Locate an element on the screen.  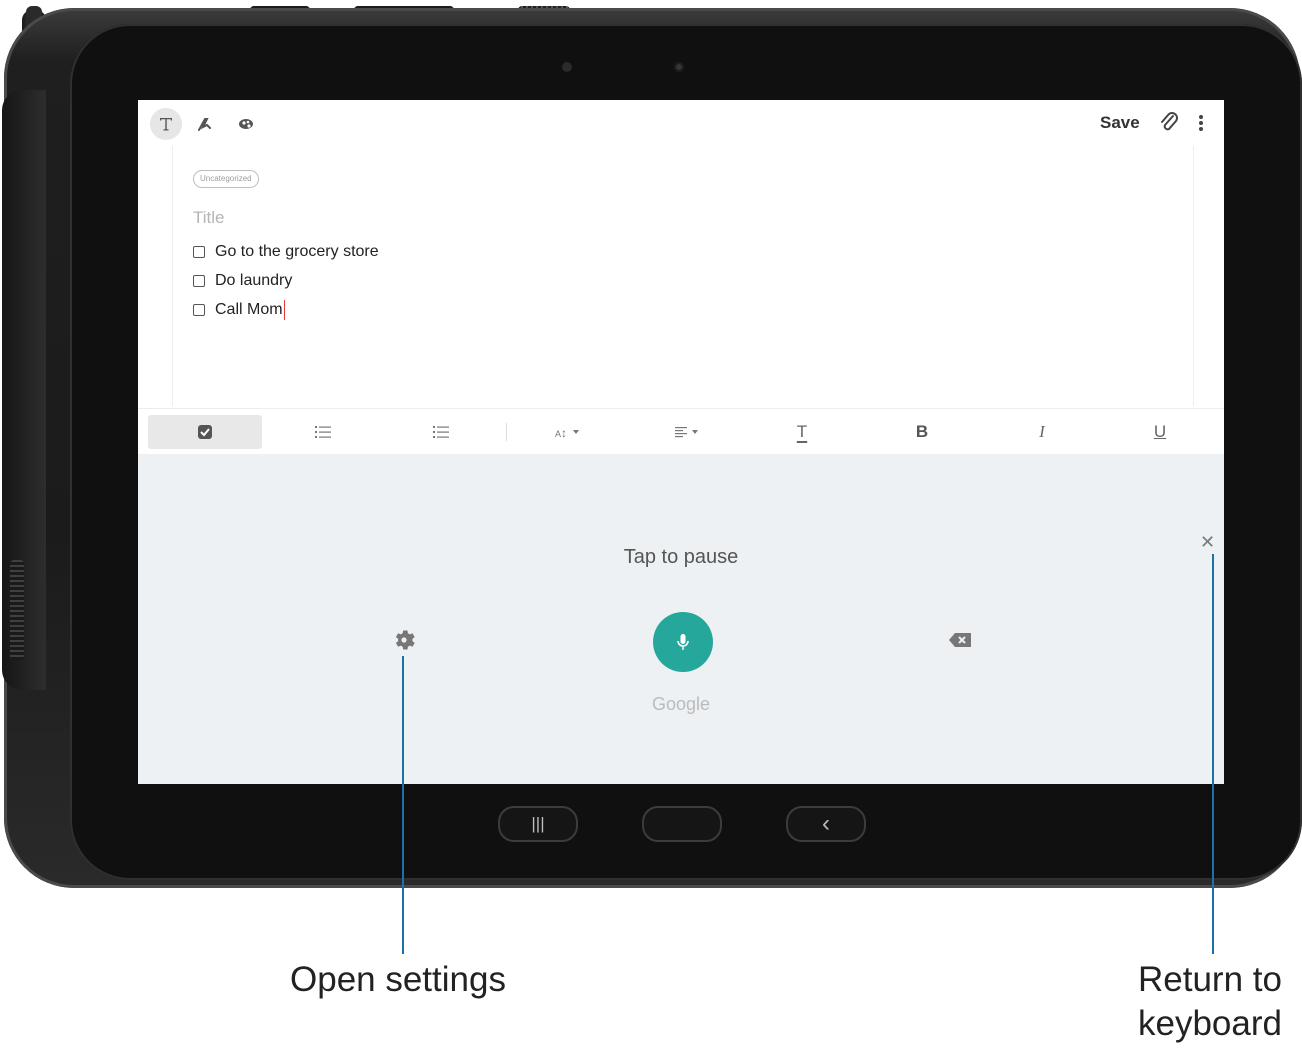
recents-button: ||| is located at coordinates (538, 824).